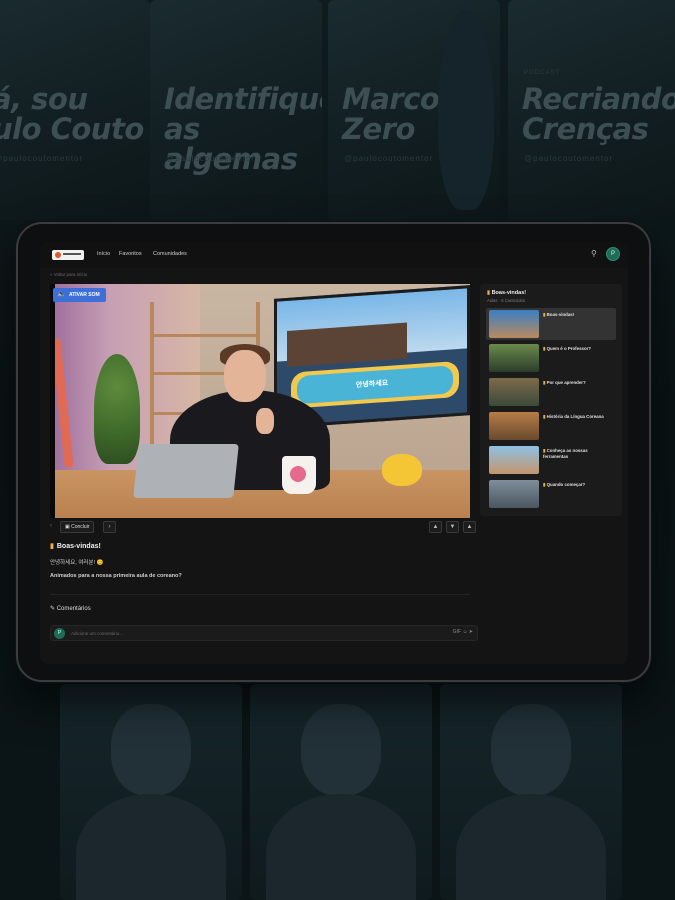  What do you see at coordinates (559, 314) in the screenshot?
I see `playlist-item-label: ▮ Boas-vindas!` at bounding box center [559, 314].